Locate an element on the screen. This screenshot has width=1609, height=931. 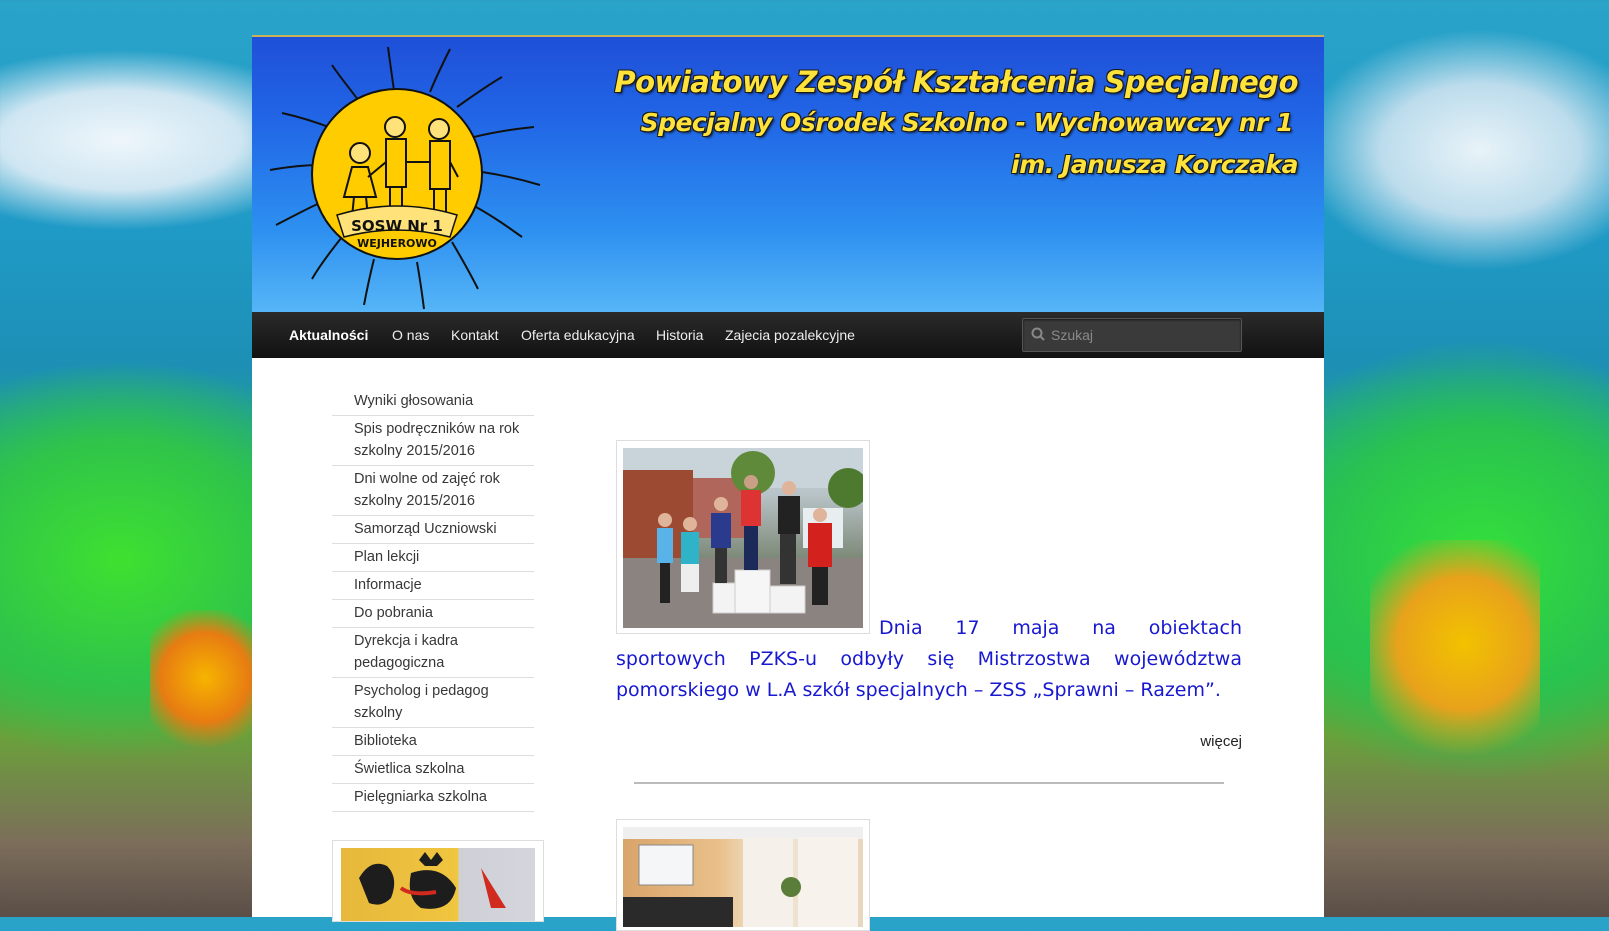
nav-item-aktualnosci: Aktualności is located at coordinates (328, 335).